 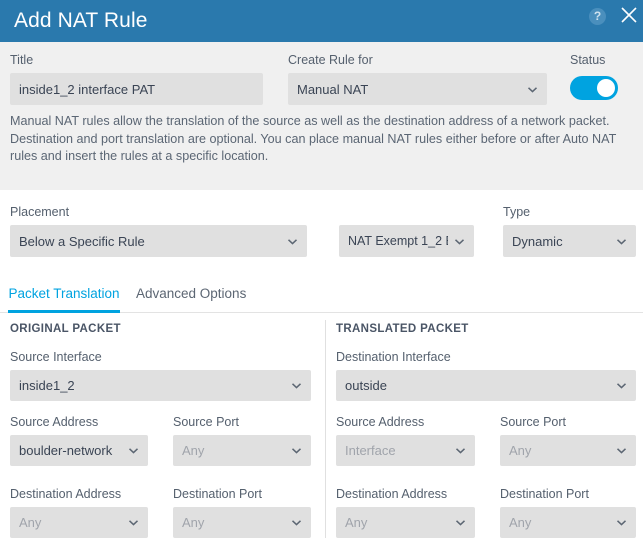 I want to click on type-select: Dynamic, so click(x=569, y=241).